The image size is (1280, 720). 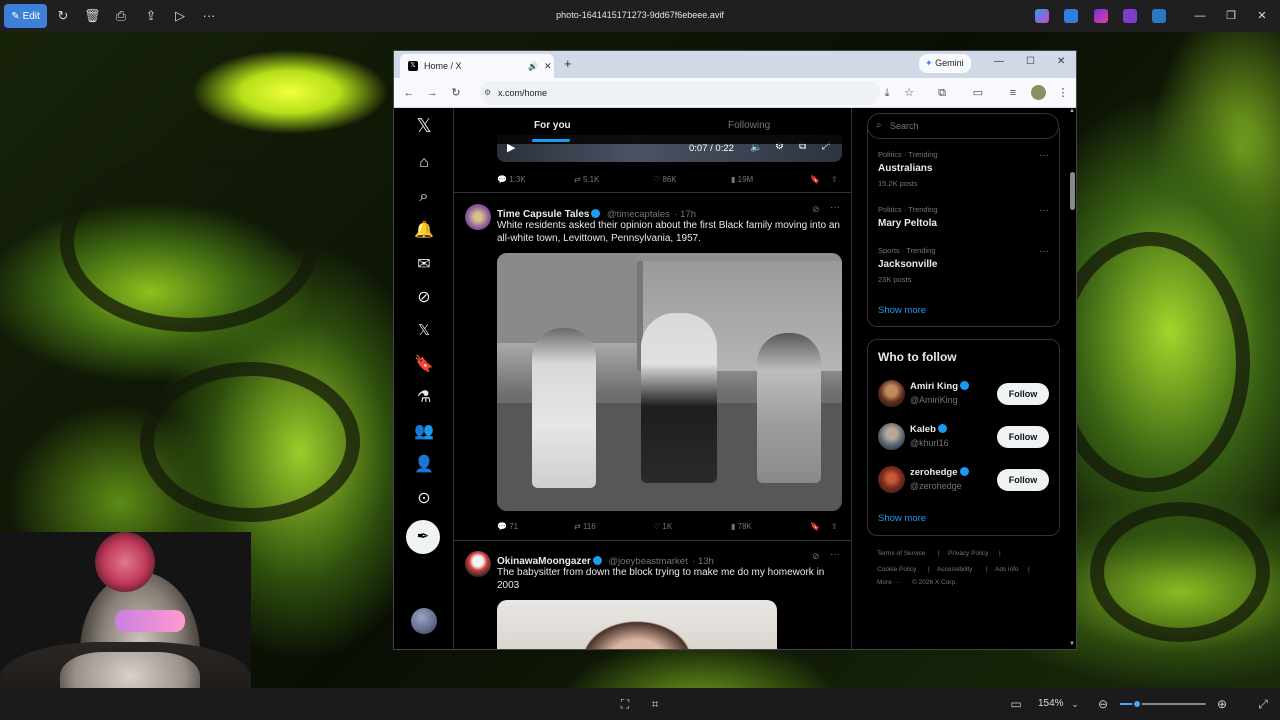 I want to click on tab-following: Following, so click(x=749, y=125).